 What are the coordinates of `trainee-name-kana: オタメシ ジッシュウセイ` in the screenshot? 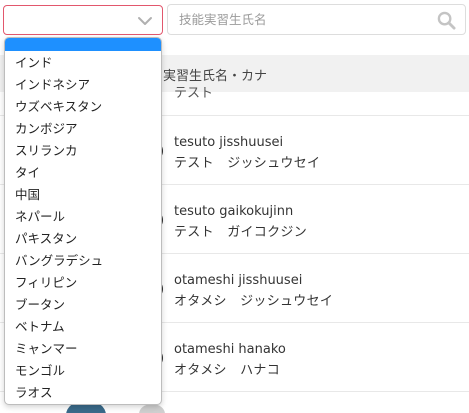 It's located at (254, 301).